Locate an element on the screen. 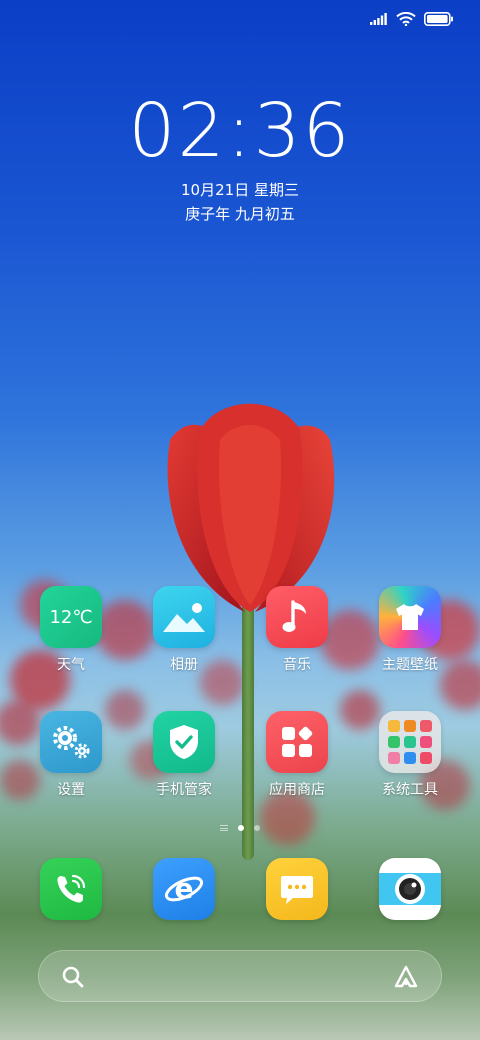 The height and width of the screenshot is (1040, 480). messages-icon is located at coordinates (297, 889).